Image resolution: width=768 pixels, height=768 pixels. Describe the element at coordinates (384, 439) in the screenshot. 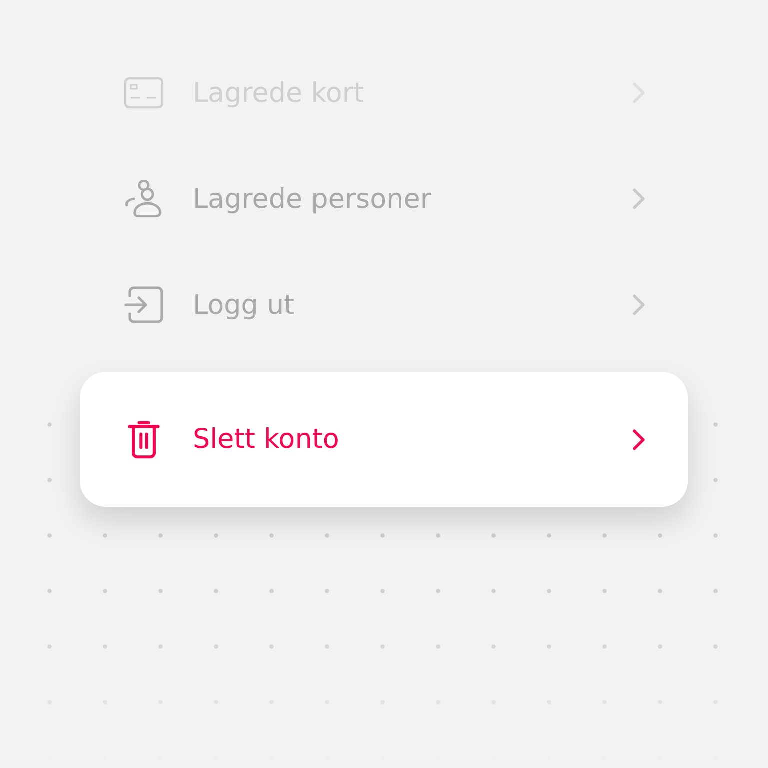

I see `menu-item: Slett konto` at that location.